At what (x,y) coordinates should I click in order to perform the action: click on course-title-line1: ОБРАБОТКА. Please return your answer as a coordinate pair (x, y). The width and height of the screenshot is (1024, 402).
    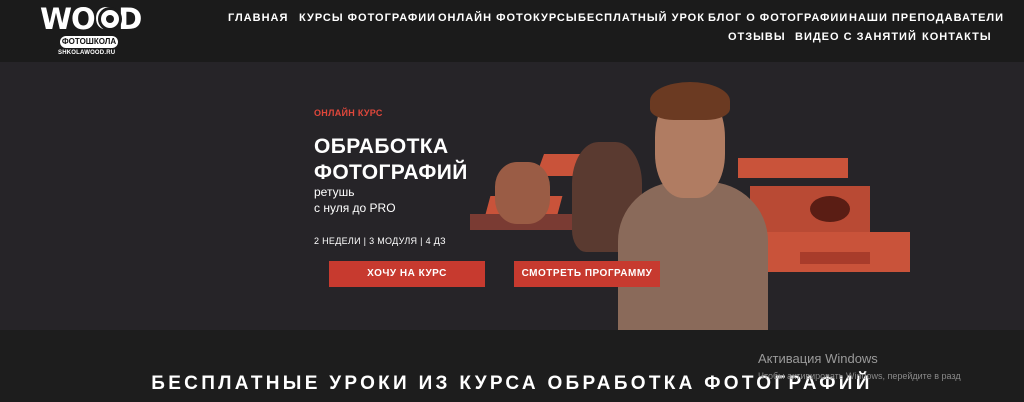
    Looking at the image, I should click on (381, 146).